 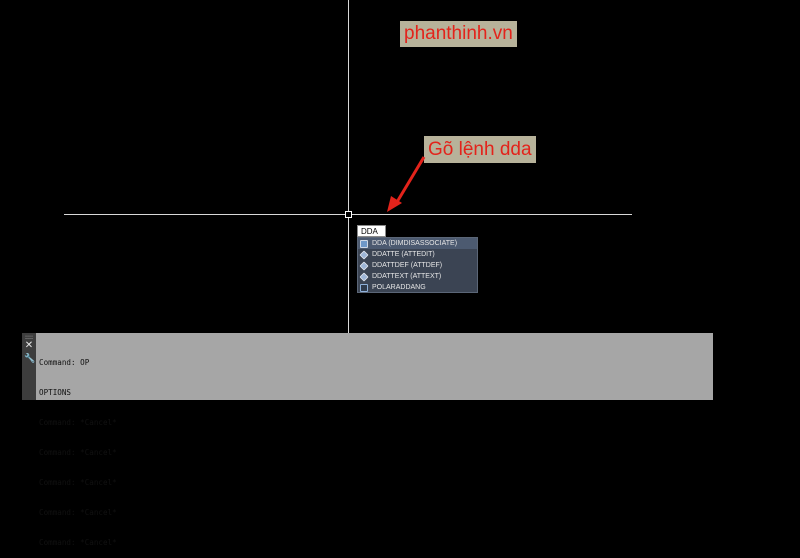 I want to click on wrench-icon: 🔧, so click(x=29, y=359).